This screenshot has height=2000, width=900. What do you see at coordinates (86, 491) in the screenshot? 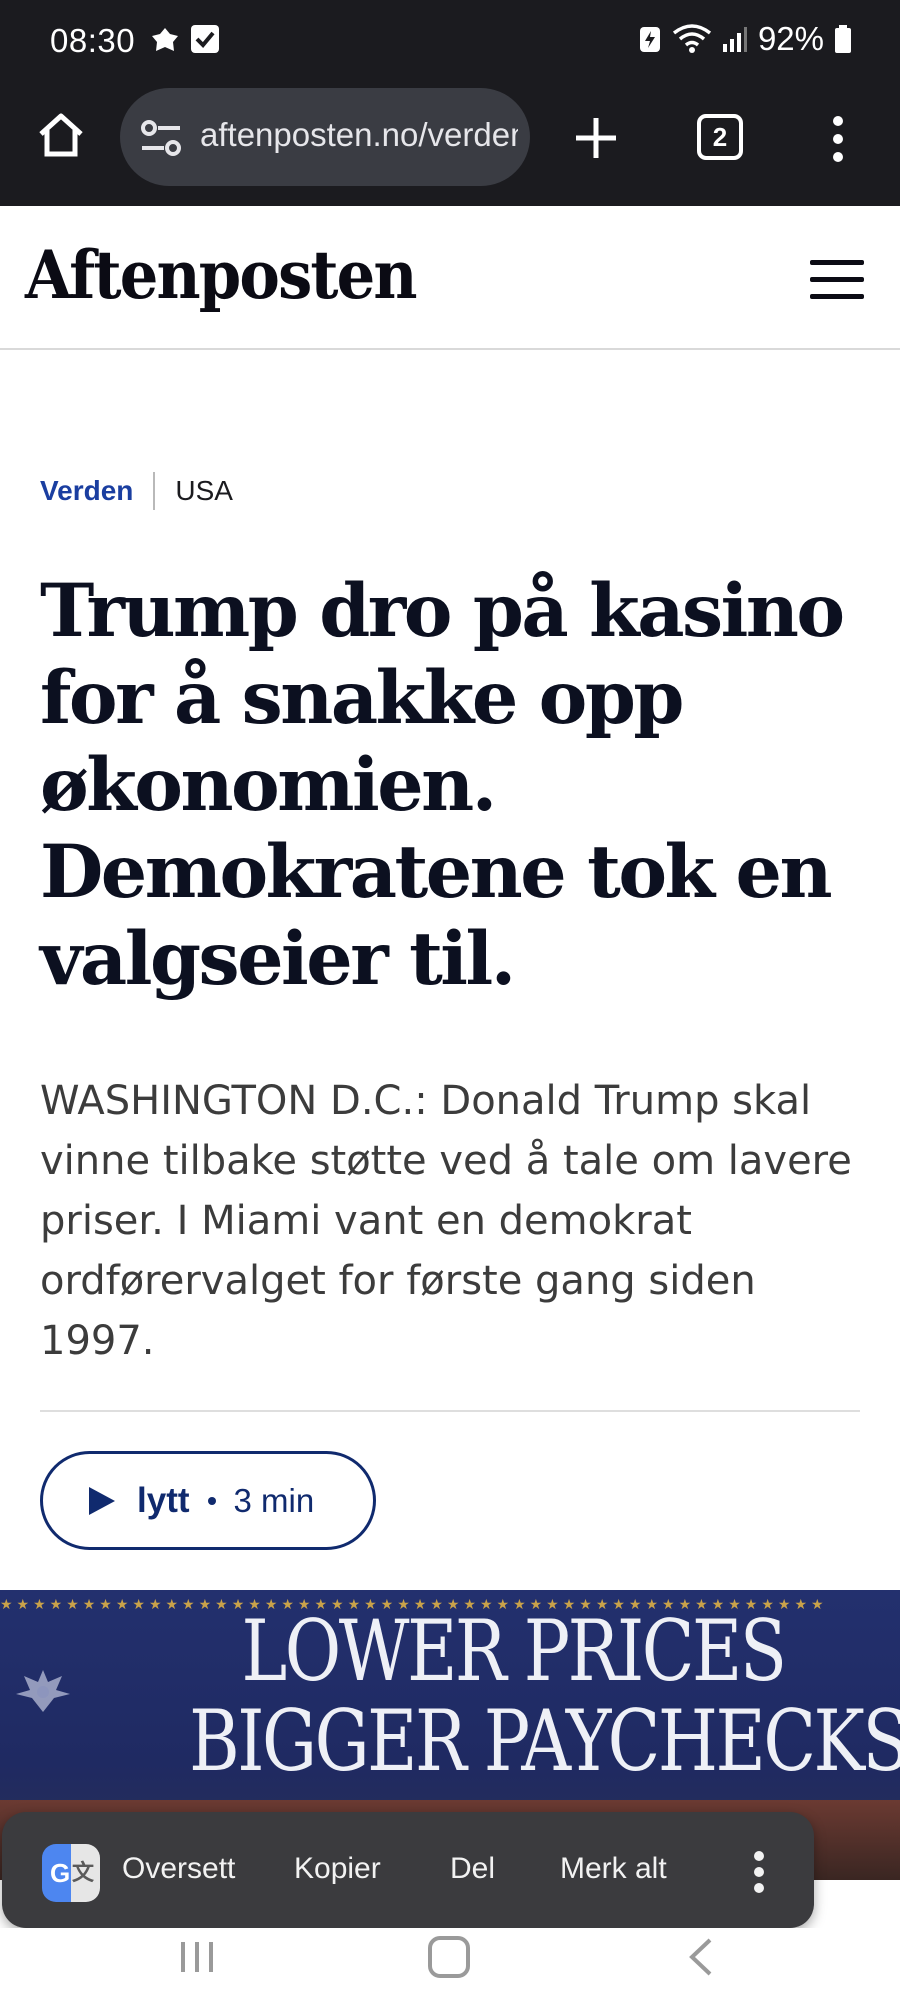
I see `section-link: Verden` at bounding box center [86, 491].